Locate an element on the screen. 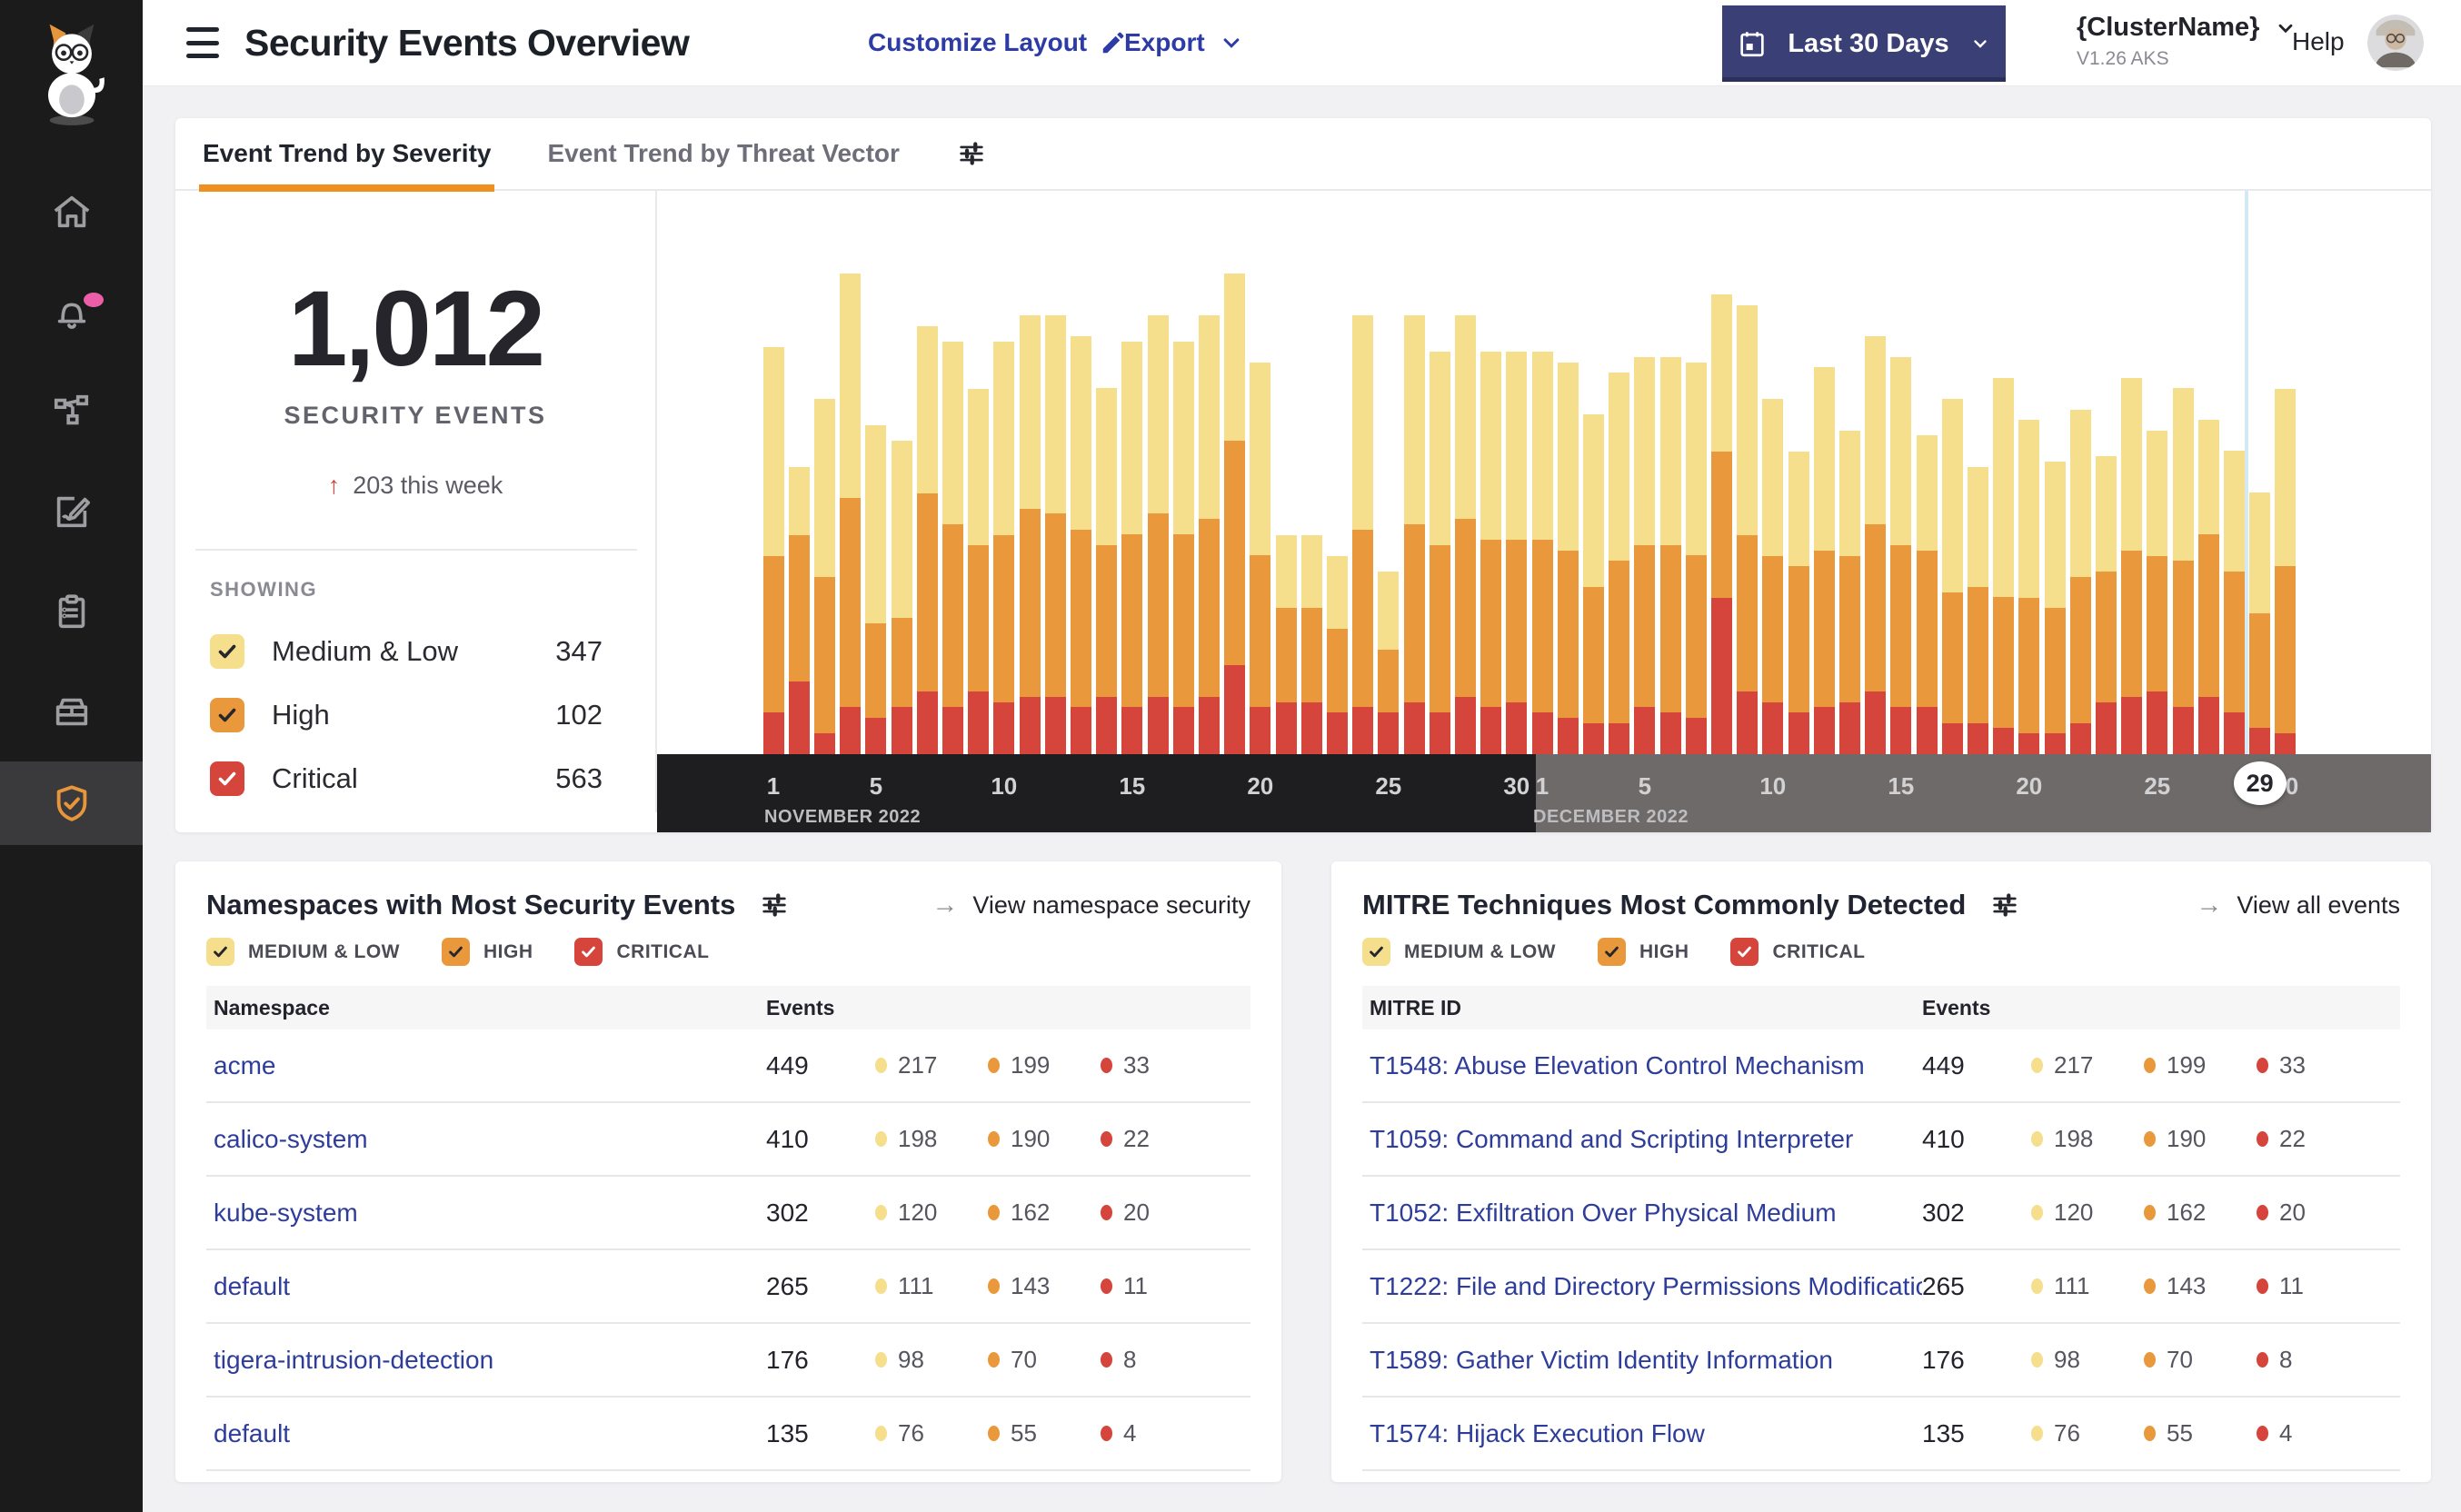 Image resolution: width=2461 pixels, height=1512 pixels. severity-filter-medium_low: Medium & Low 347 is located at coordinates (415, 651).